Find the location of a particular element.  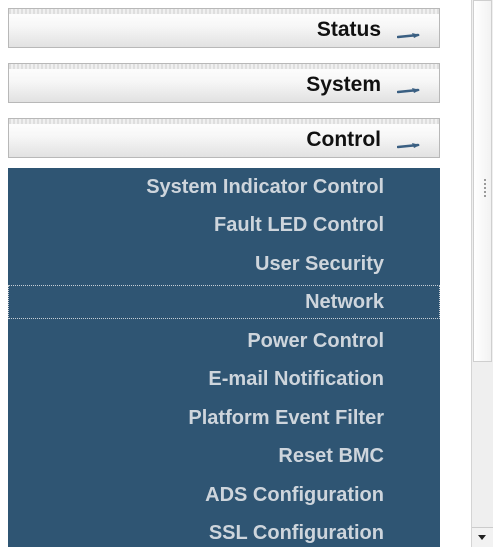

section-header-label: Status is located at coordinates (348, 29).